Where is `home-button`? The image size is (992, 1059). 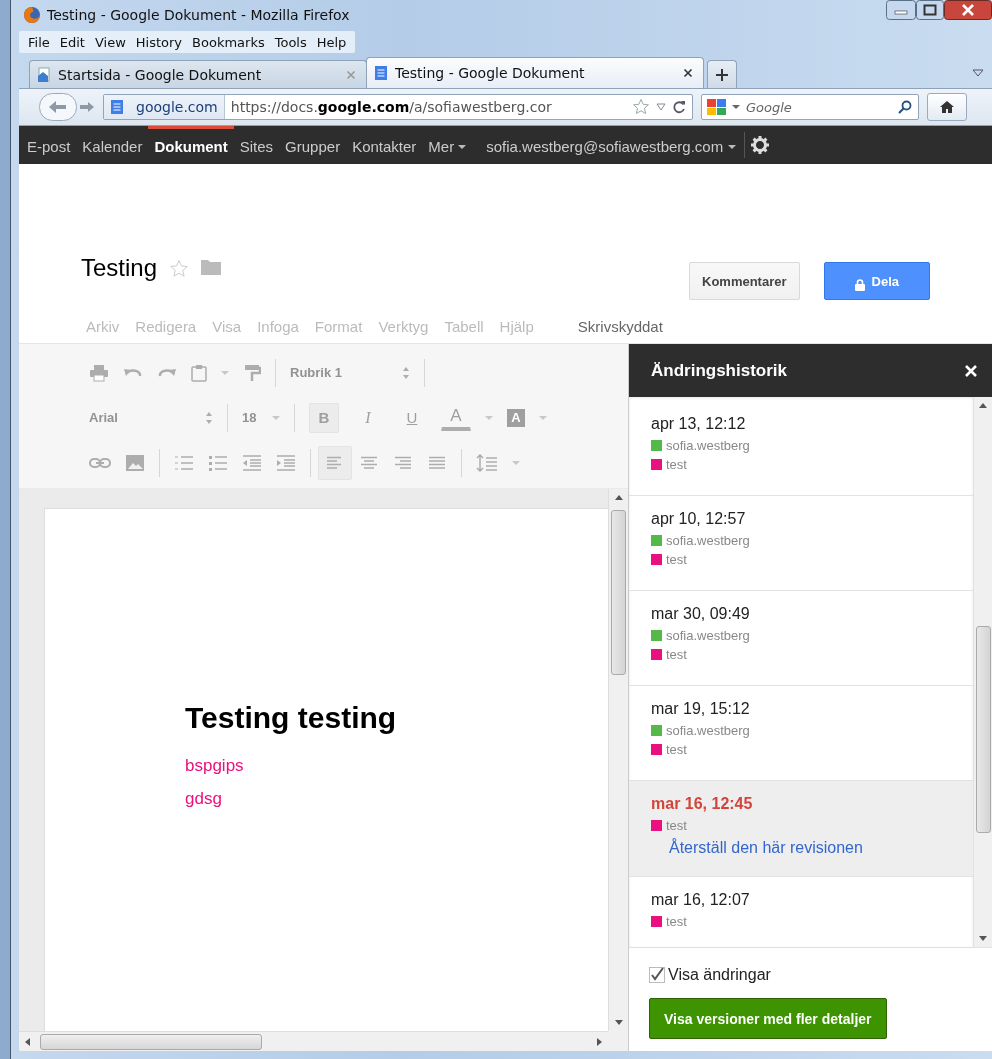
home-button is located at coordinates (947, 107).